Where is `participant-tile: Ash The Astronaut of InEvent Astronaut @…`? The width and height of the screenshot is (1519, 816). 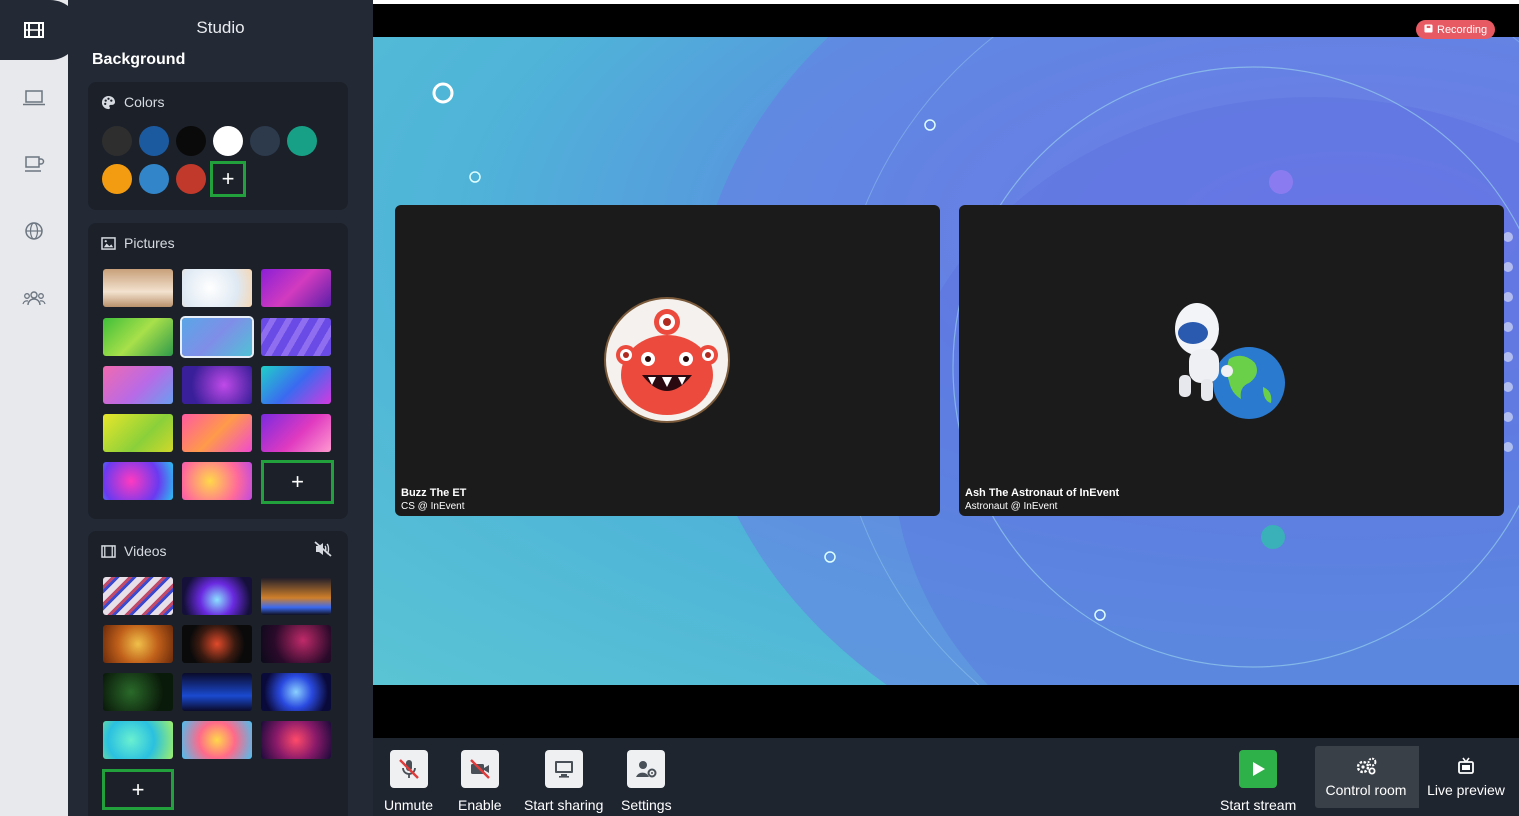 participant-tile: Ash The Astronaut of InEvent Astronaut @… is located at coordinates (1231, 360).